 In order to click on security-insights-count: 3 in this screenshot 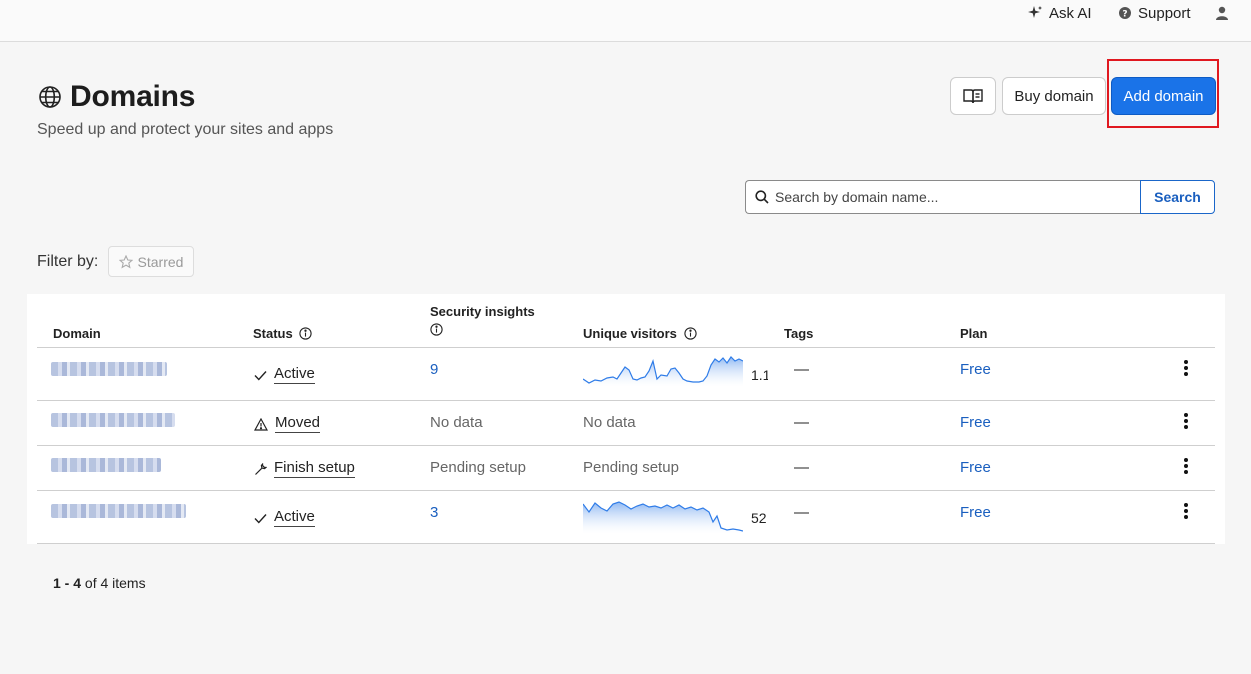, I will do `click(434, 512)`.